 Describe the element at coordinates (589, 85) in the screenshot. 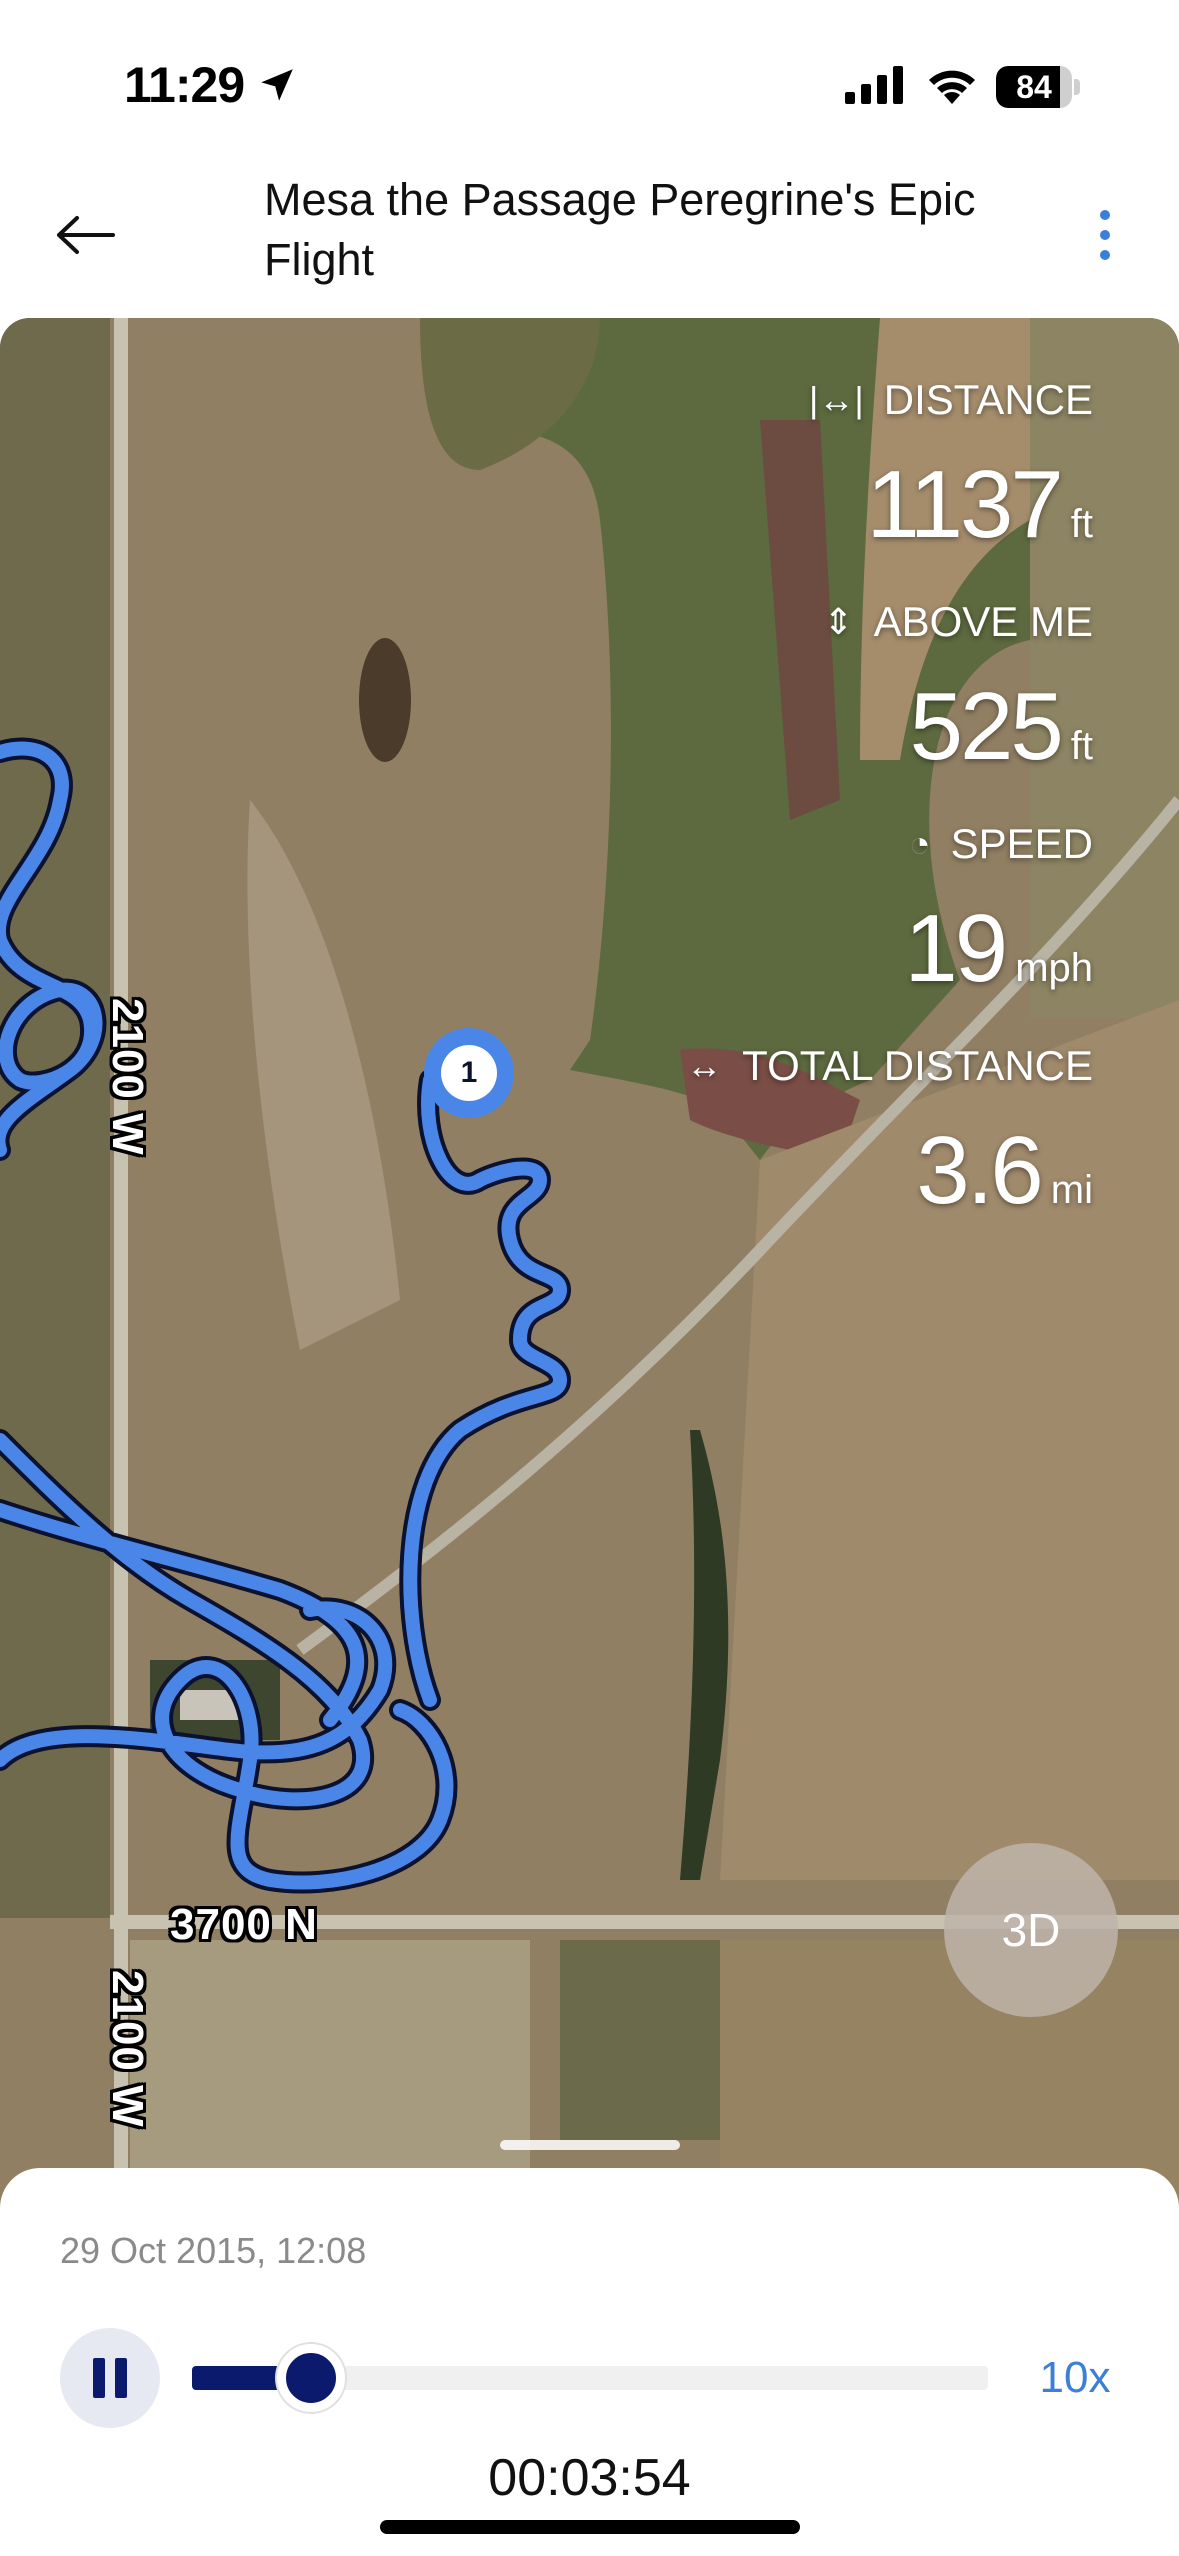

I see `status-bar: 11:29 84` at that location.